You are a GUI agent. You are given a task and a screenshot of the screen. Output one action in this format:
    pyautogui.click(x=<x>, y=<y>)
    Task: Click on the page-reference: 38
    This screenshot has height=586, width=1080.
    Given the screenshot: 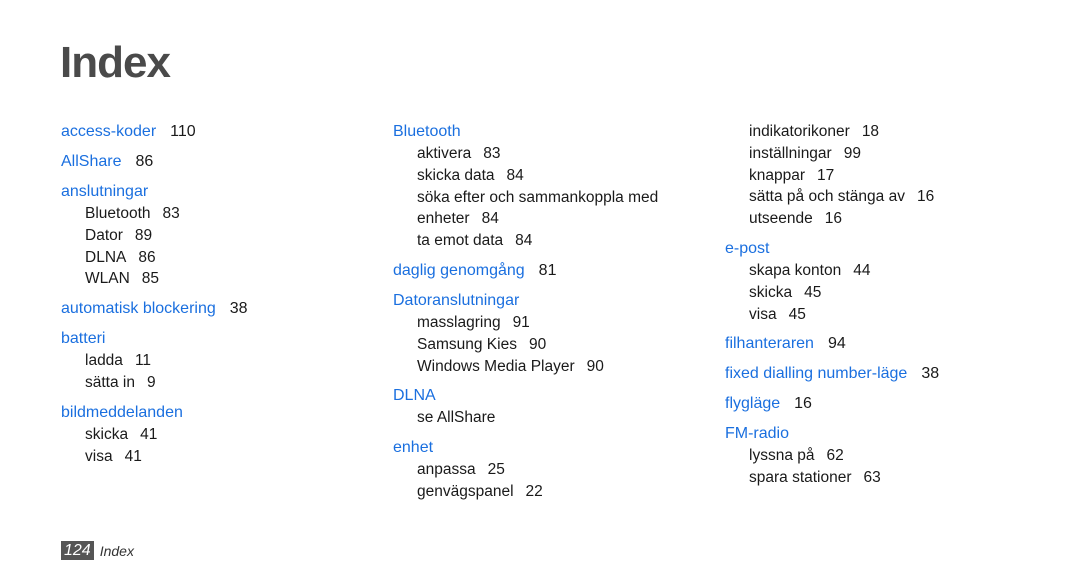 What is the action you would take?
    pyautogui.click(x=930, y=374)
    